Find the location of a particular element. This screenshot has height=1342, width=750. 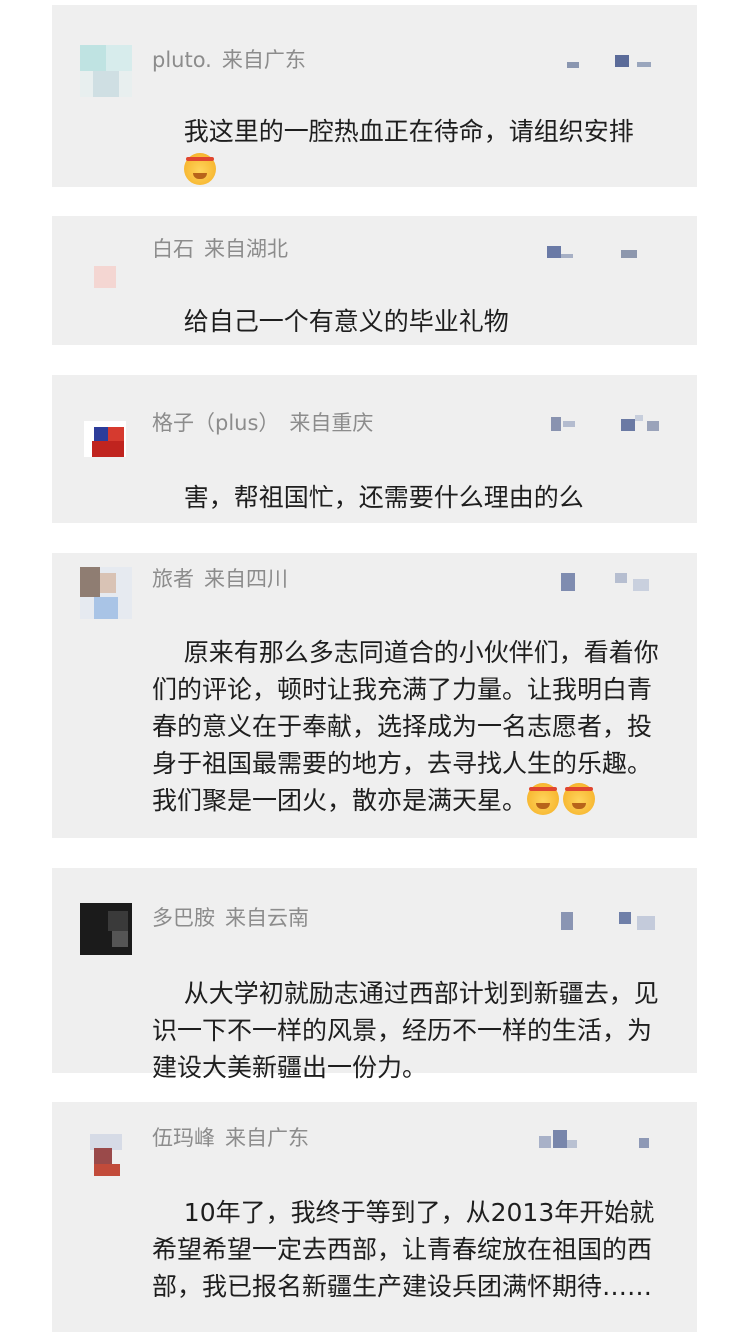

comment-card: 白石 来自湖北 给自己一个有意义的毕业礼物 is located at coordinates (374, 280).